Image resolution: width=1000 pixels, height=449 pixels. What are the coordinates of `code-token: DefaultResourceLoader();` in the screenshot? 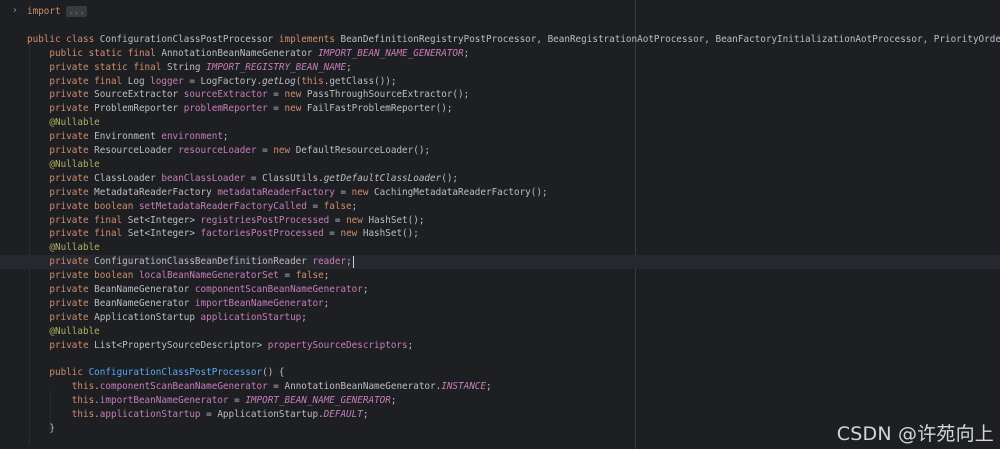 It's located at (363, 150).